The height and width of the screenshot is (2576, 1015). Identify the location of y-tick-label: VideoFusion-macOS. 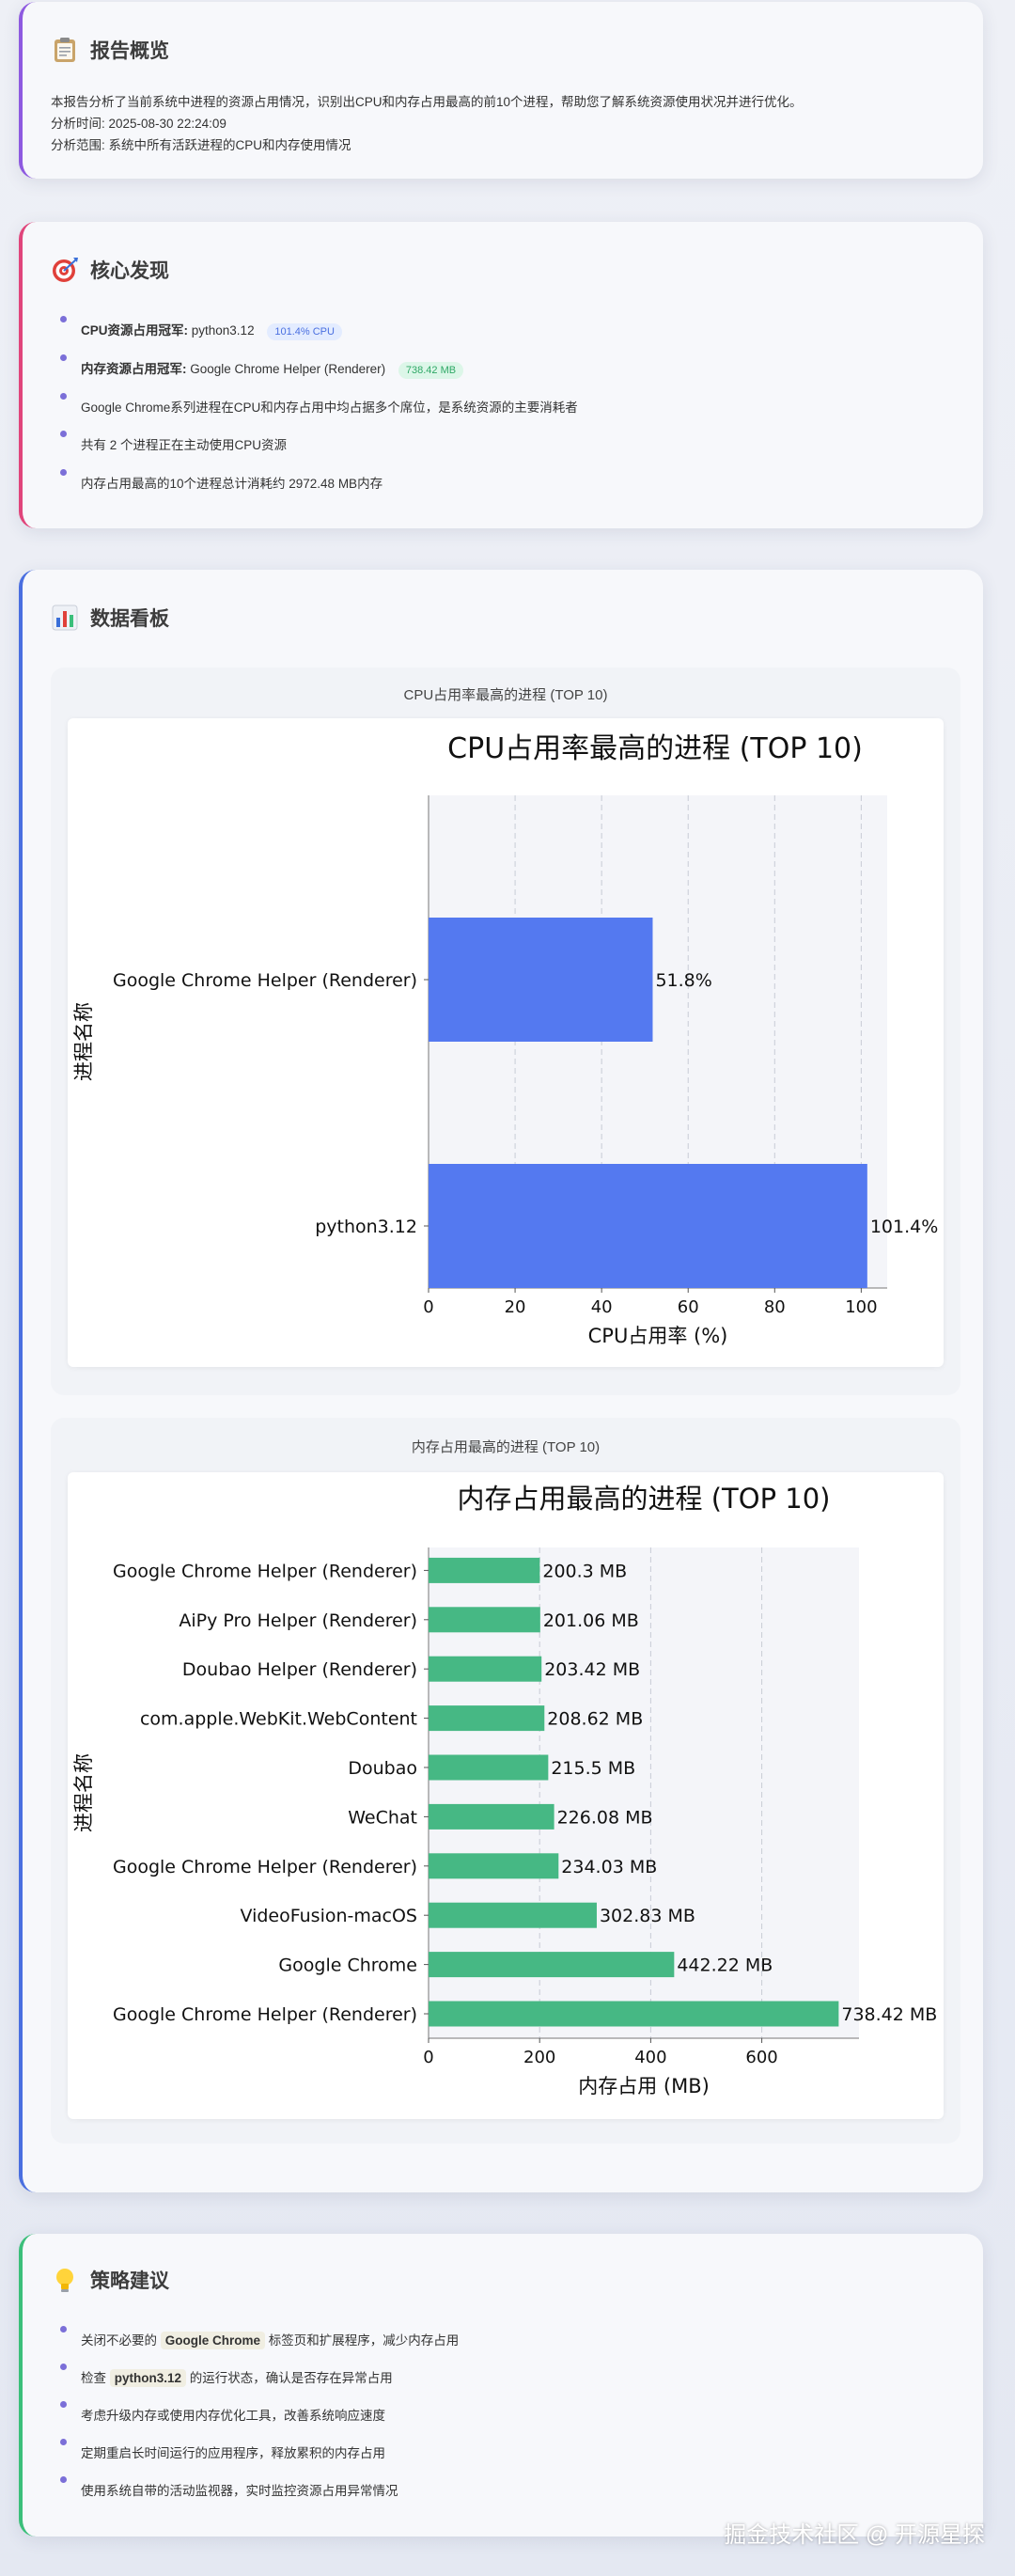
(329, 1916).